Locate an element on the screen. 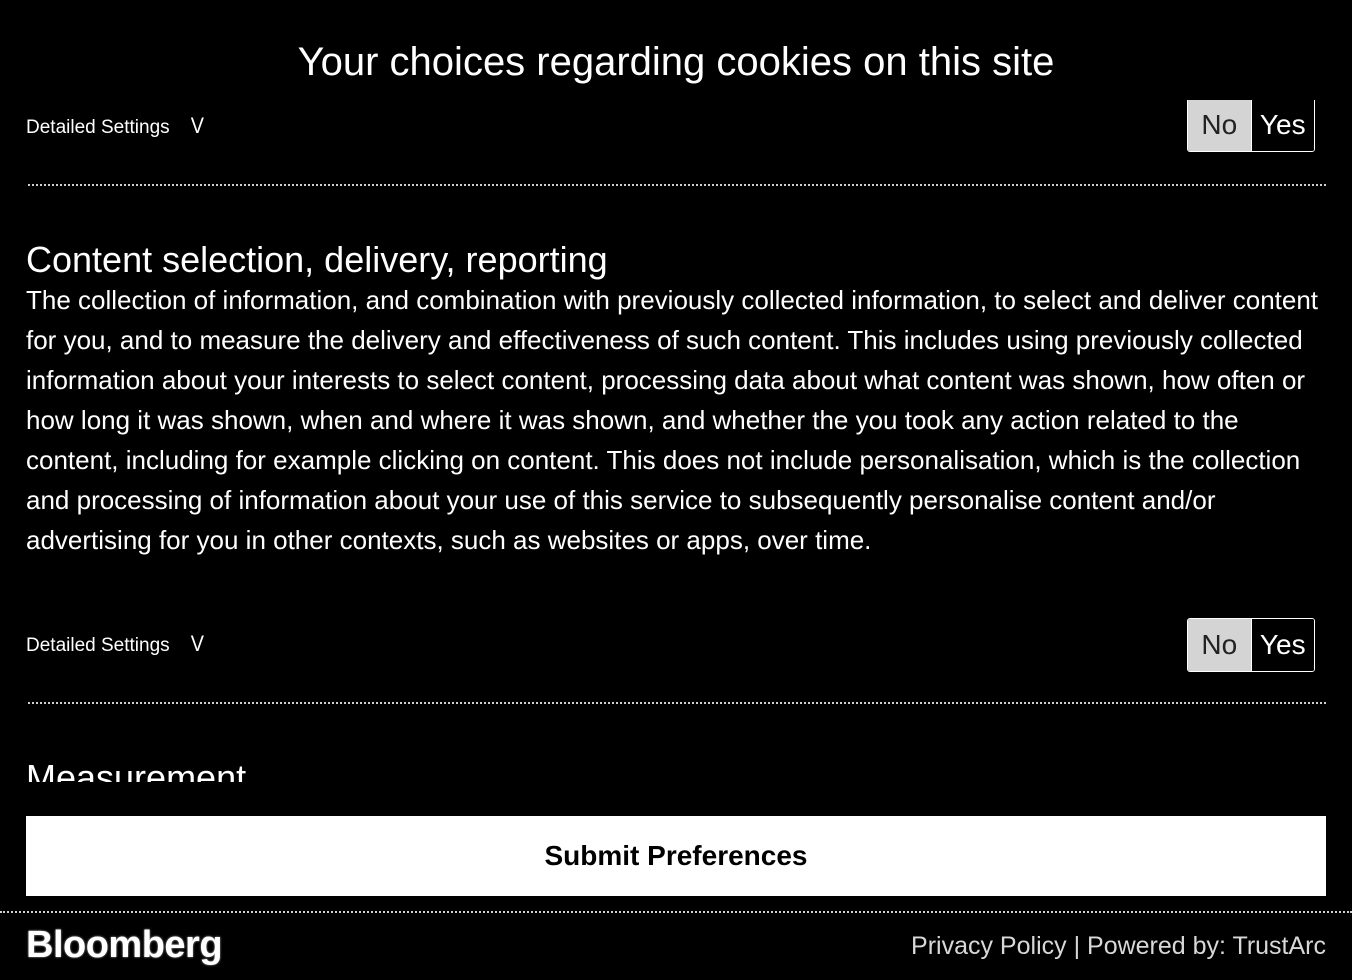 This screenshot has width=1352, height=980. section-heading: Content selection, delivery, reporting is located at coordinates (317, 259).